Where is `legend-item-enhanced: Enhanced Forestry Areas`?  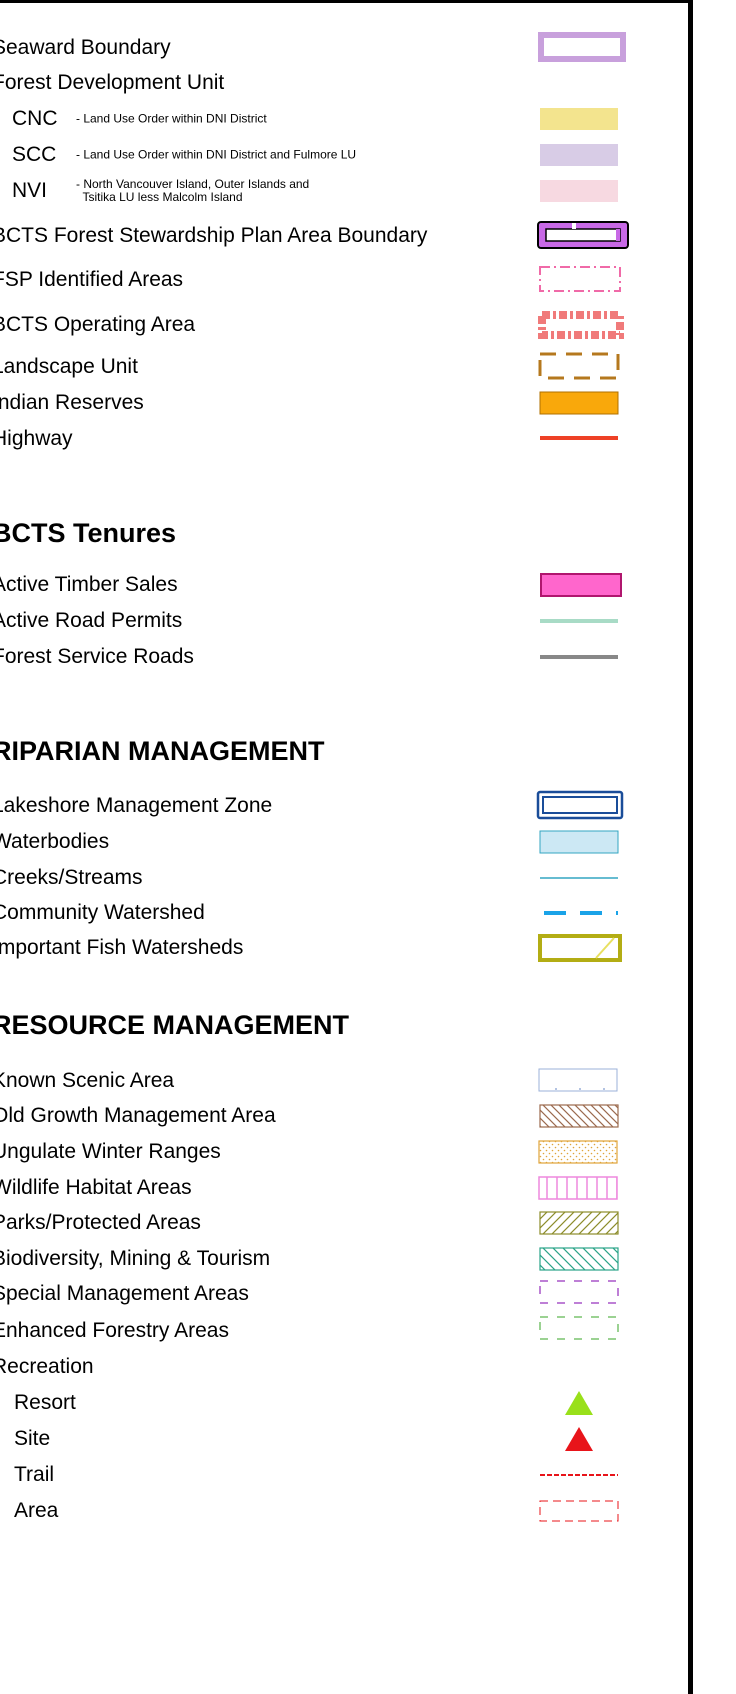
legend-item-enhanced: Enhanced Forestry Areas is located at coordinates (325, 1331).